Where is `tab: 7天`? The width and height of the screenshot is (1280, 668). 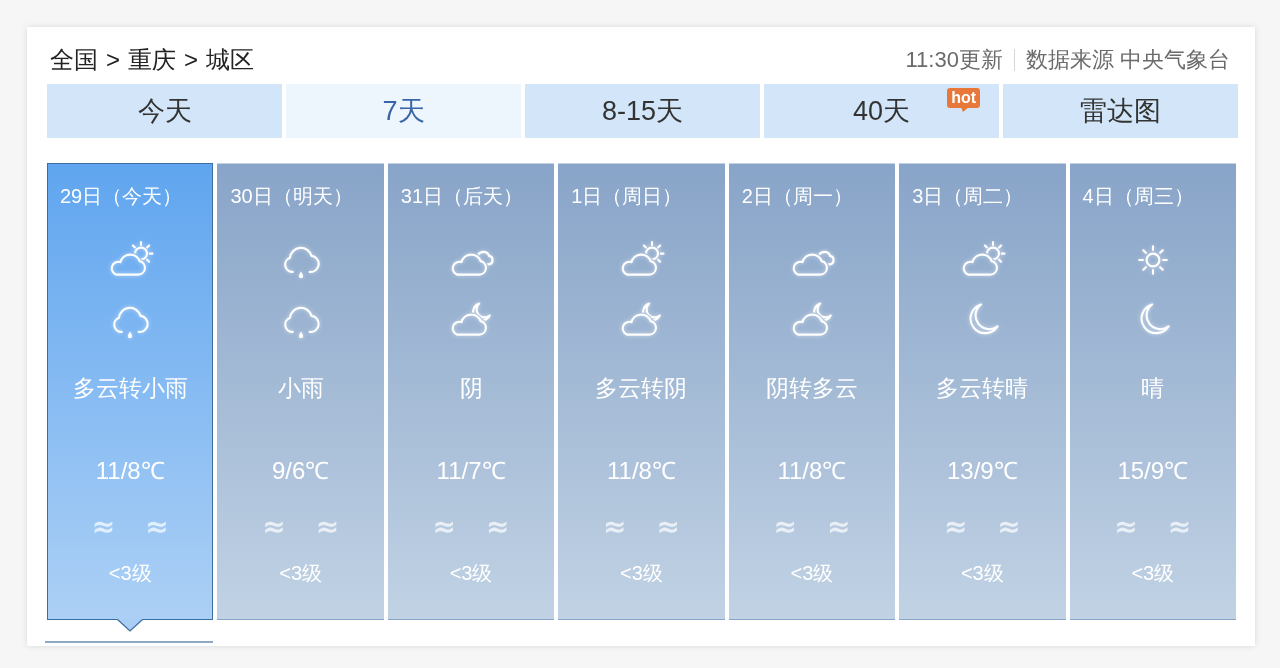 tab: 7天 is located at coordinates (403, 111).